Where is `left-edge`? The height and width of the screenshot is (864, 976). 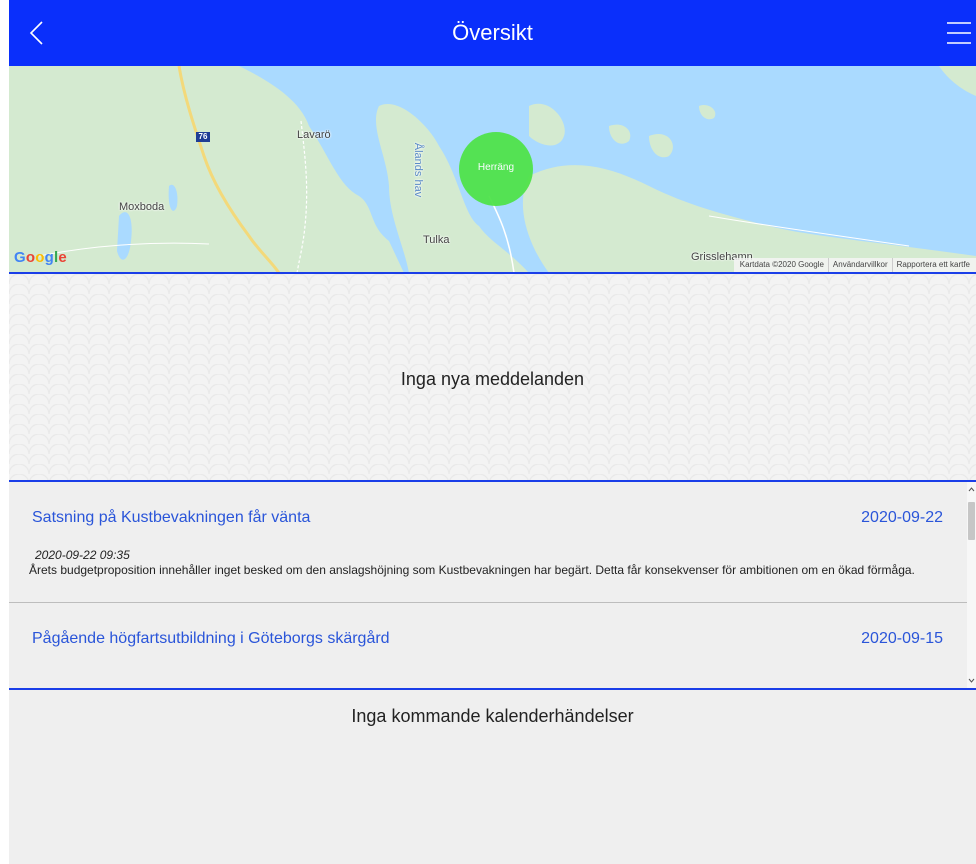 left-edge is located at coordinates (4, 432).